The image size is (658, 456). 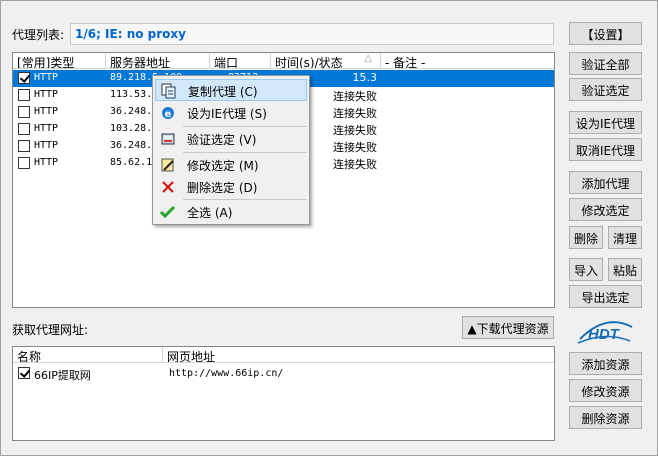 What do you see at coordinates (605, 390) in the screenshot?
I see `edit-source-button: 修改资源` at bounding box center [605, 390].